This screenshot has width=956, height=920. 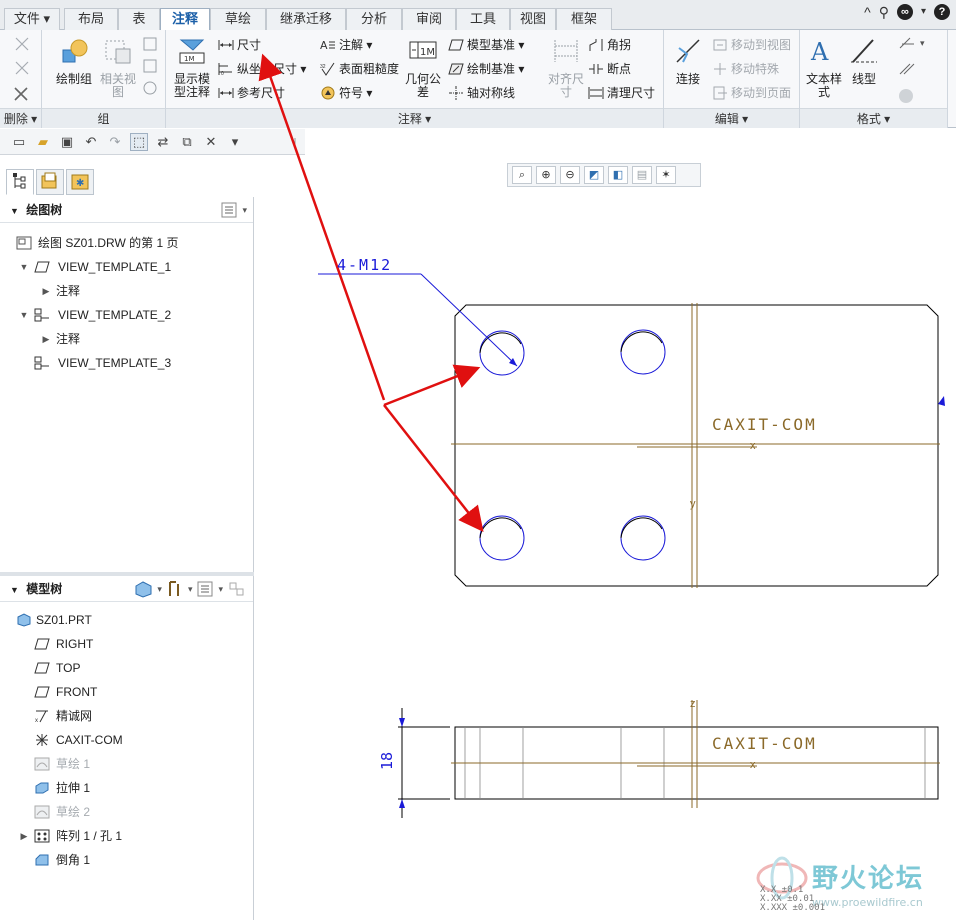 I want to click on regenerate-icon: ⇄, so click(x=163, y=142).